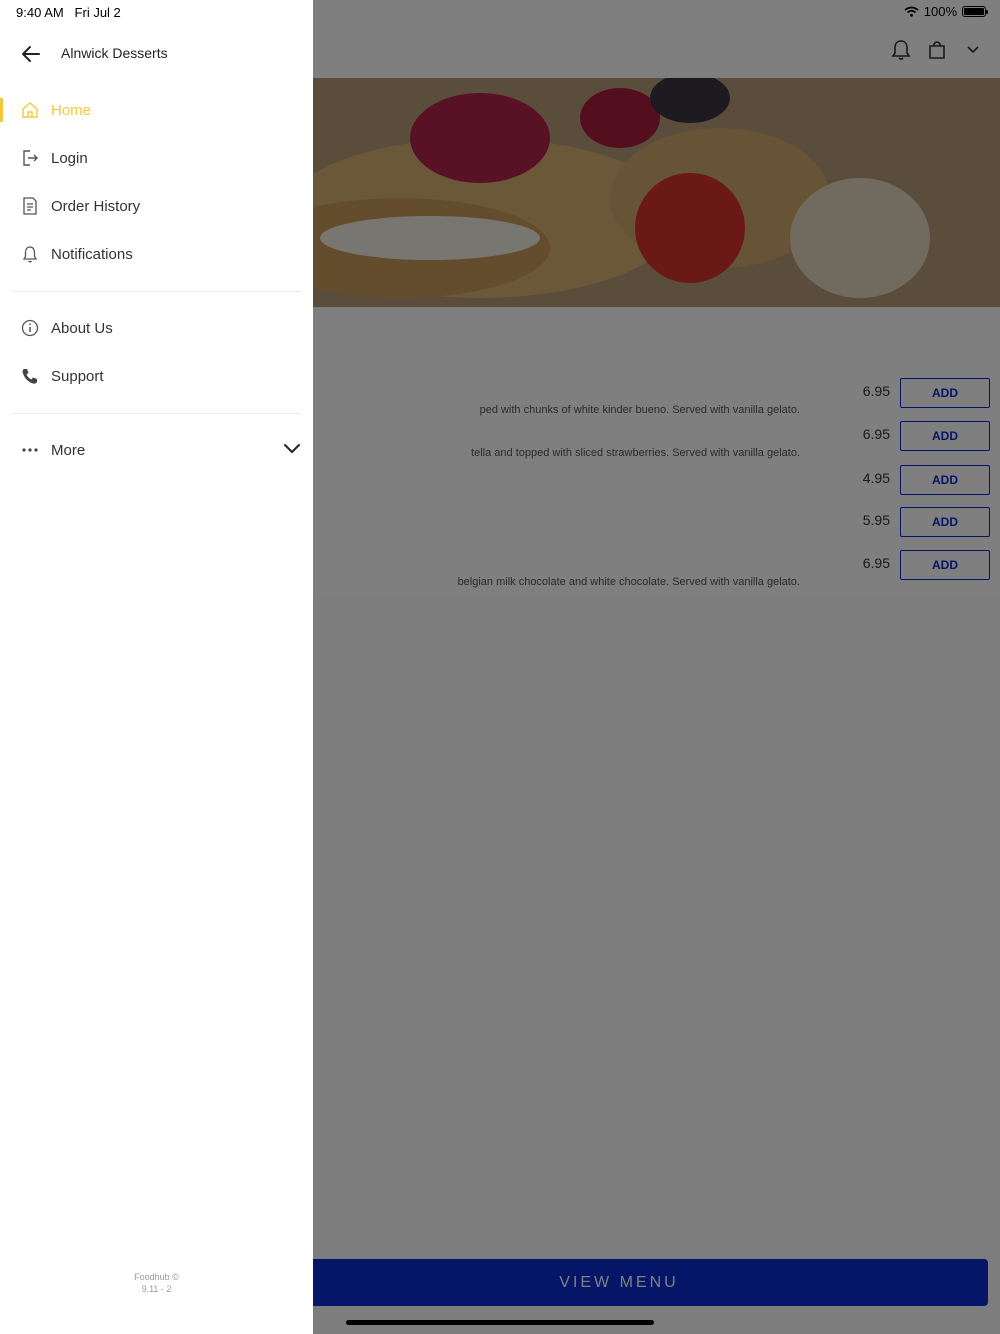  What do you see at coordinates (92, 254) in the screenshot?
I see `nav-item-label: Notifications` at bounding box center [92, 254].